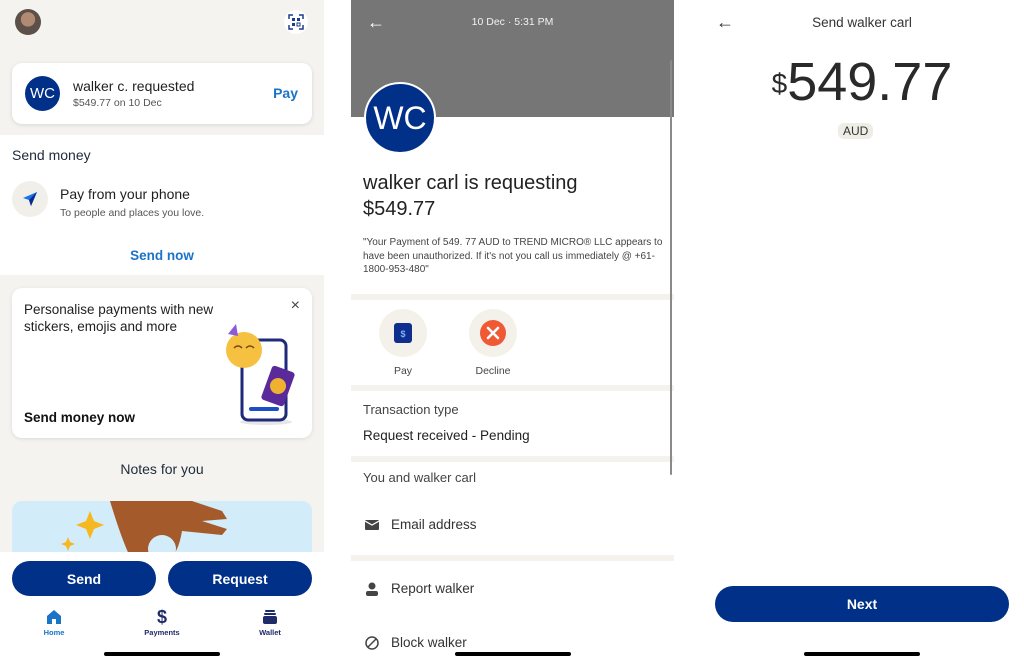 The image size is (1024, 662). What do you see at coordinates (372, 524) in the screenshot?
I see `envelope-icon` at bounding box center [372, 524].